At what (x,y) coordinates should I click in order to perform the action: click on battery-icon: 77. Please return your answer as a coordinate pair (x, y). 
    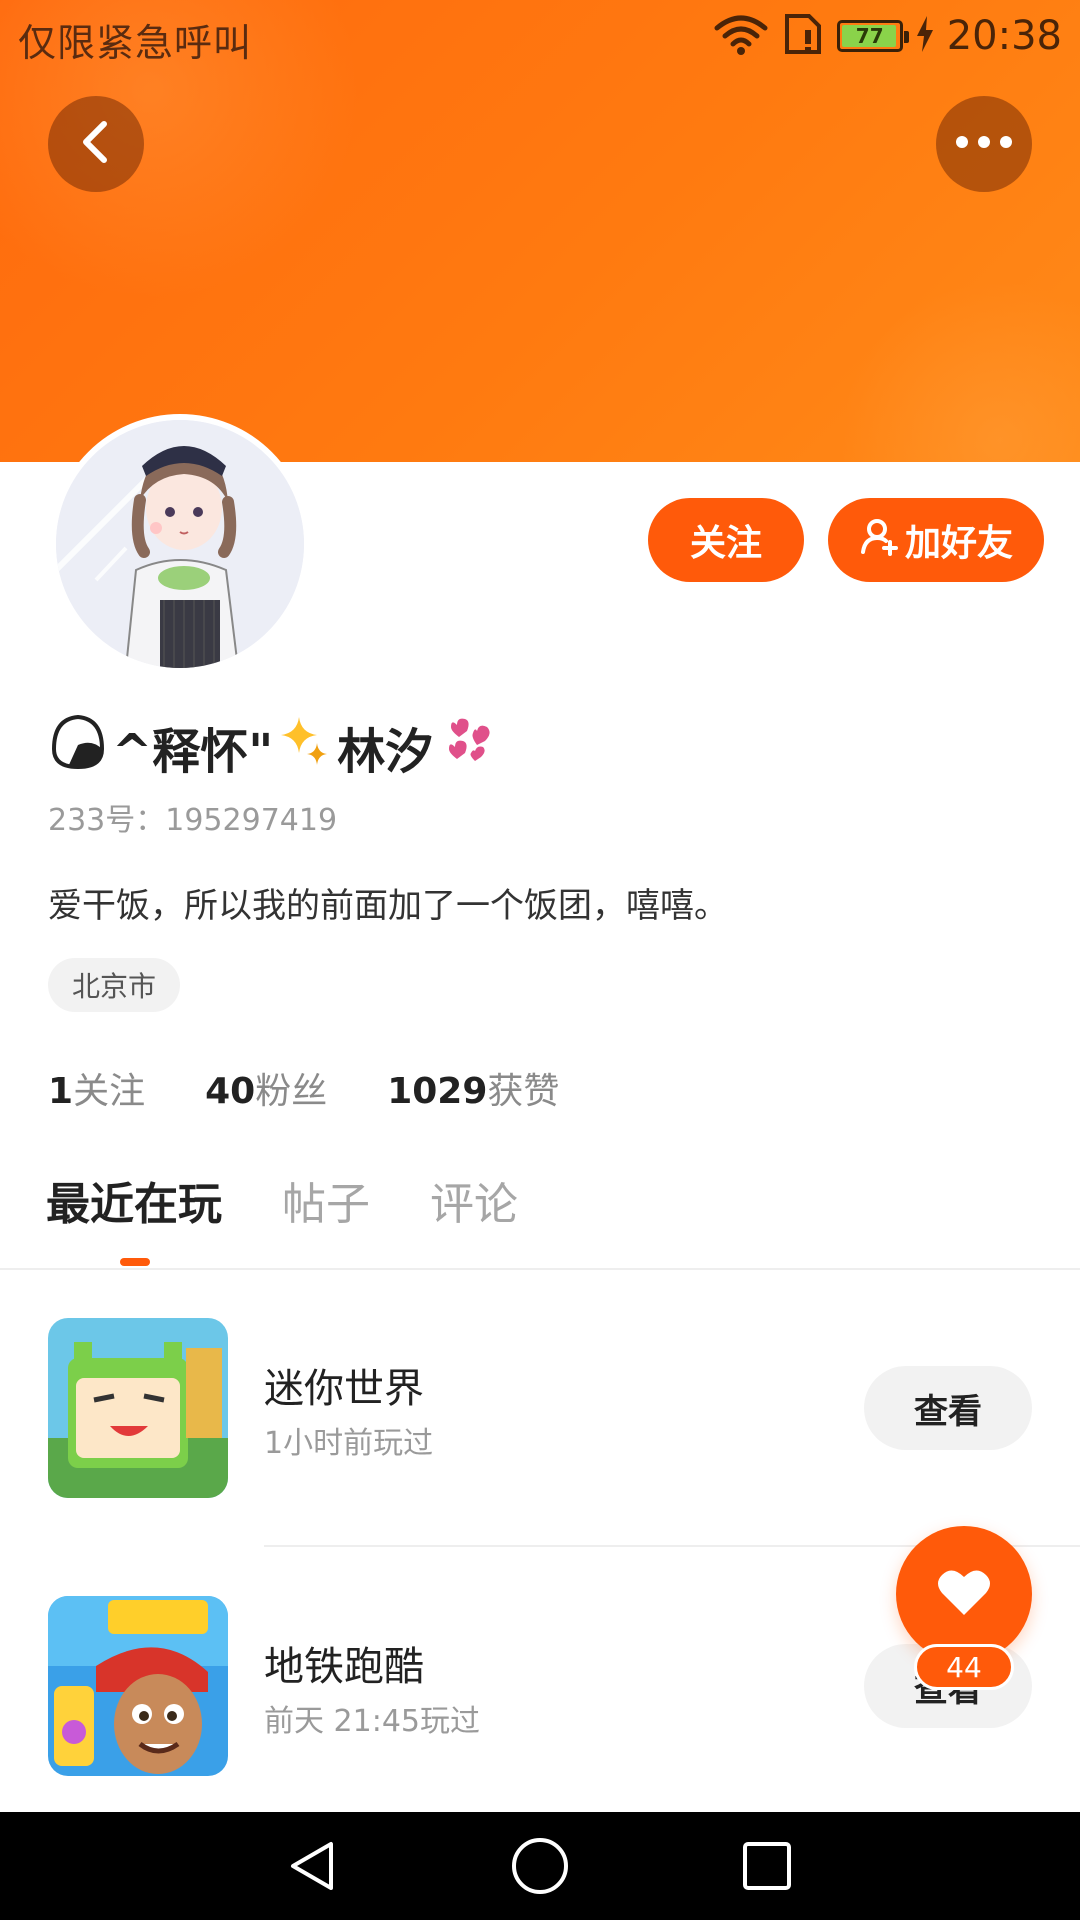
    Looking at the image, I should click on (872, 36).